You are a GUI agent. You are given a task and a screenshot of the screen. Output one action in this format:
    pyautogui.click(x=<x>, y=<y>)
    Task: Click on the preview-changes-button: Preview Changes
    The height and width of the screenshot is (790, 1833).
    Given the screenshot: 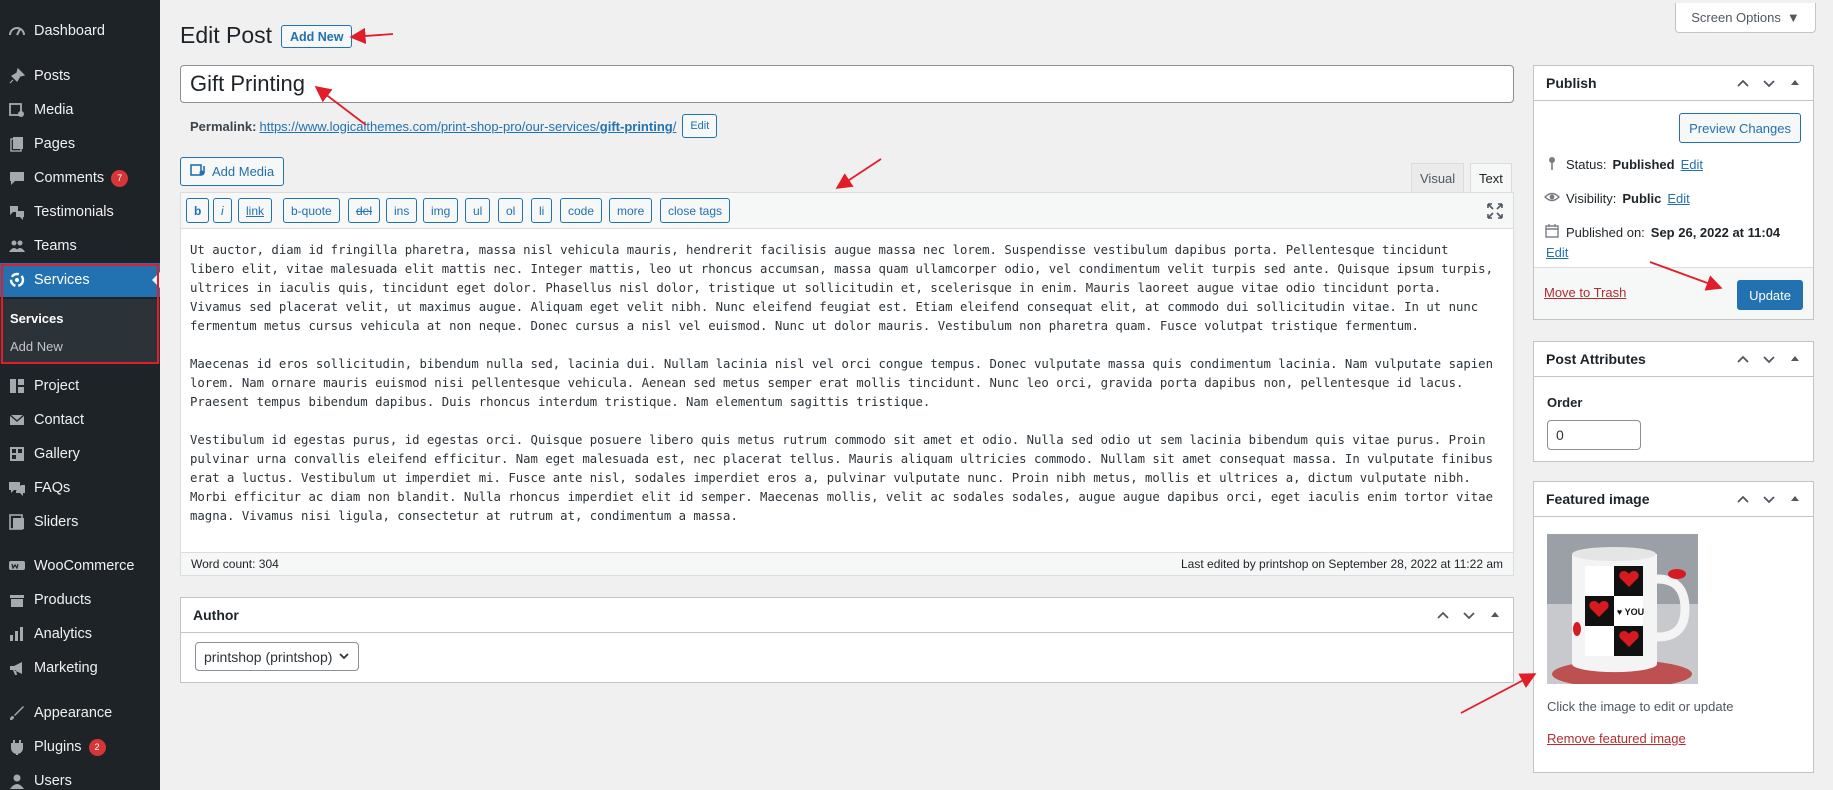 What is the action you would take?
    pyautogui.click(x=1740, y=128)
    